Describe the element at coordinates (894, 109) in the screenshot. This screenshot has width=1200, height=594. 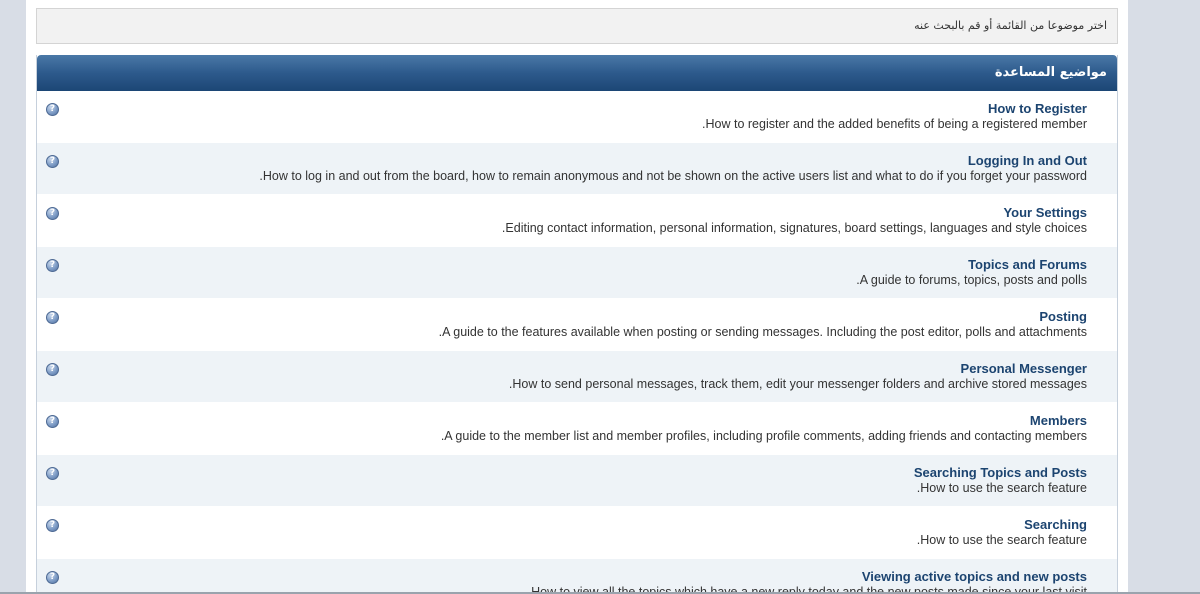
I see `topic-link: How to Register` at that location.